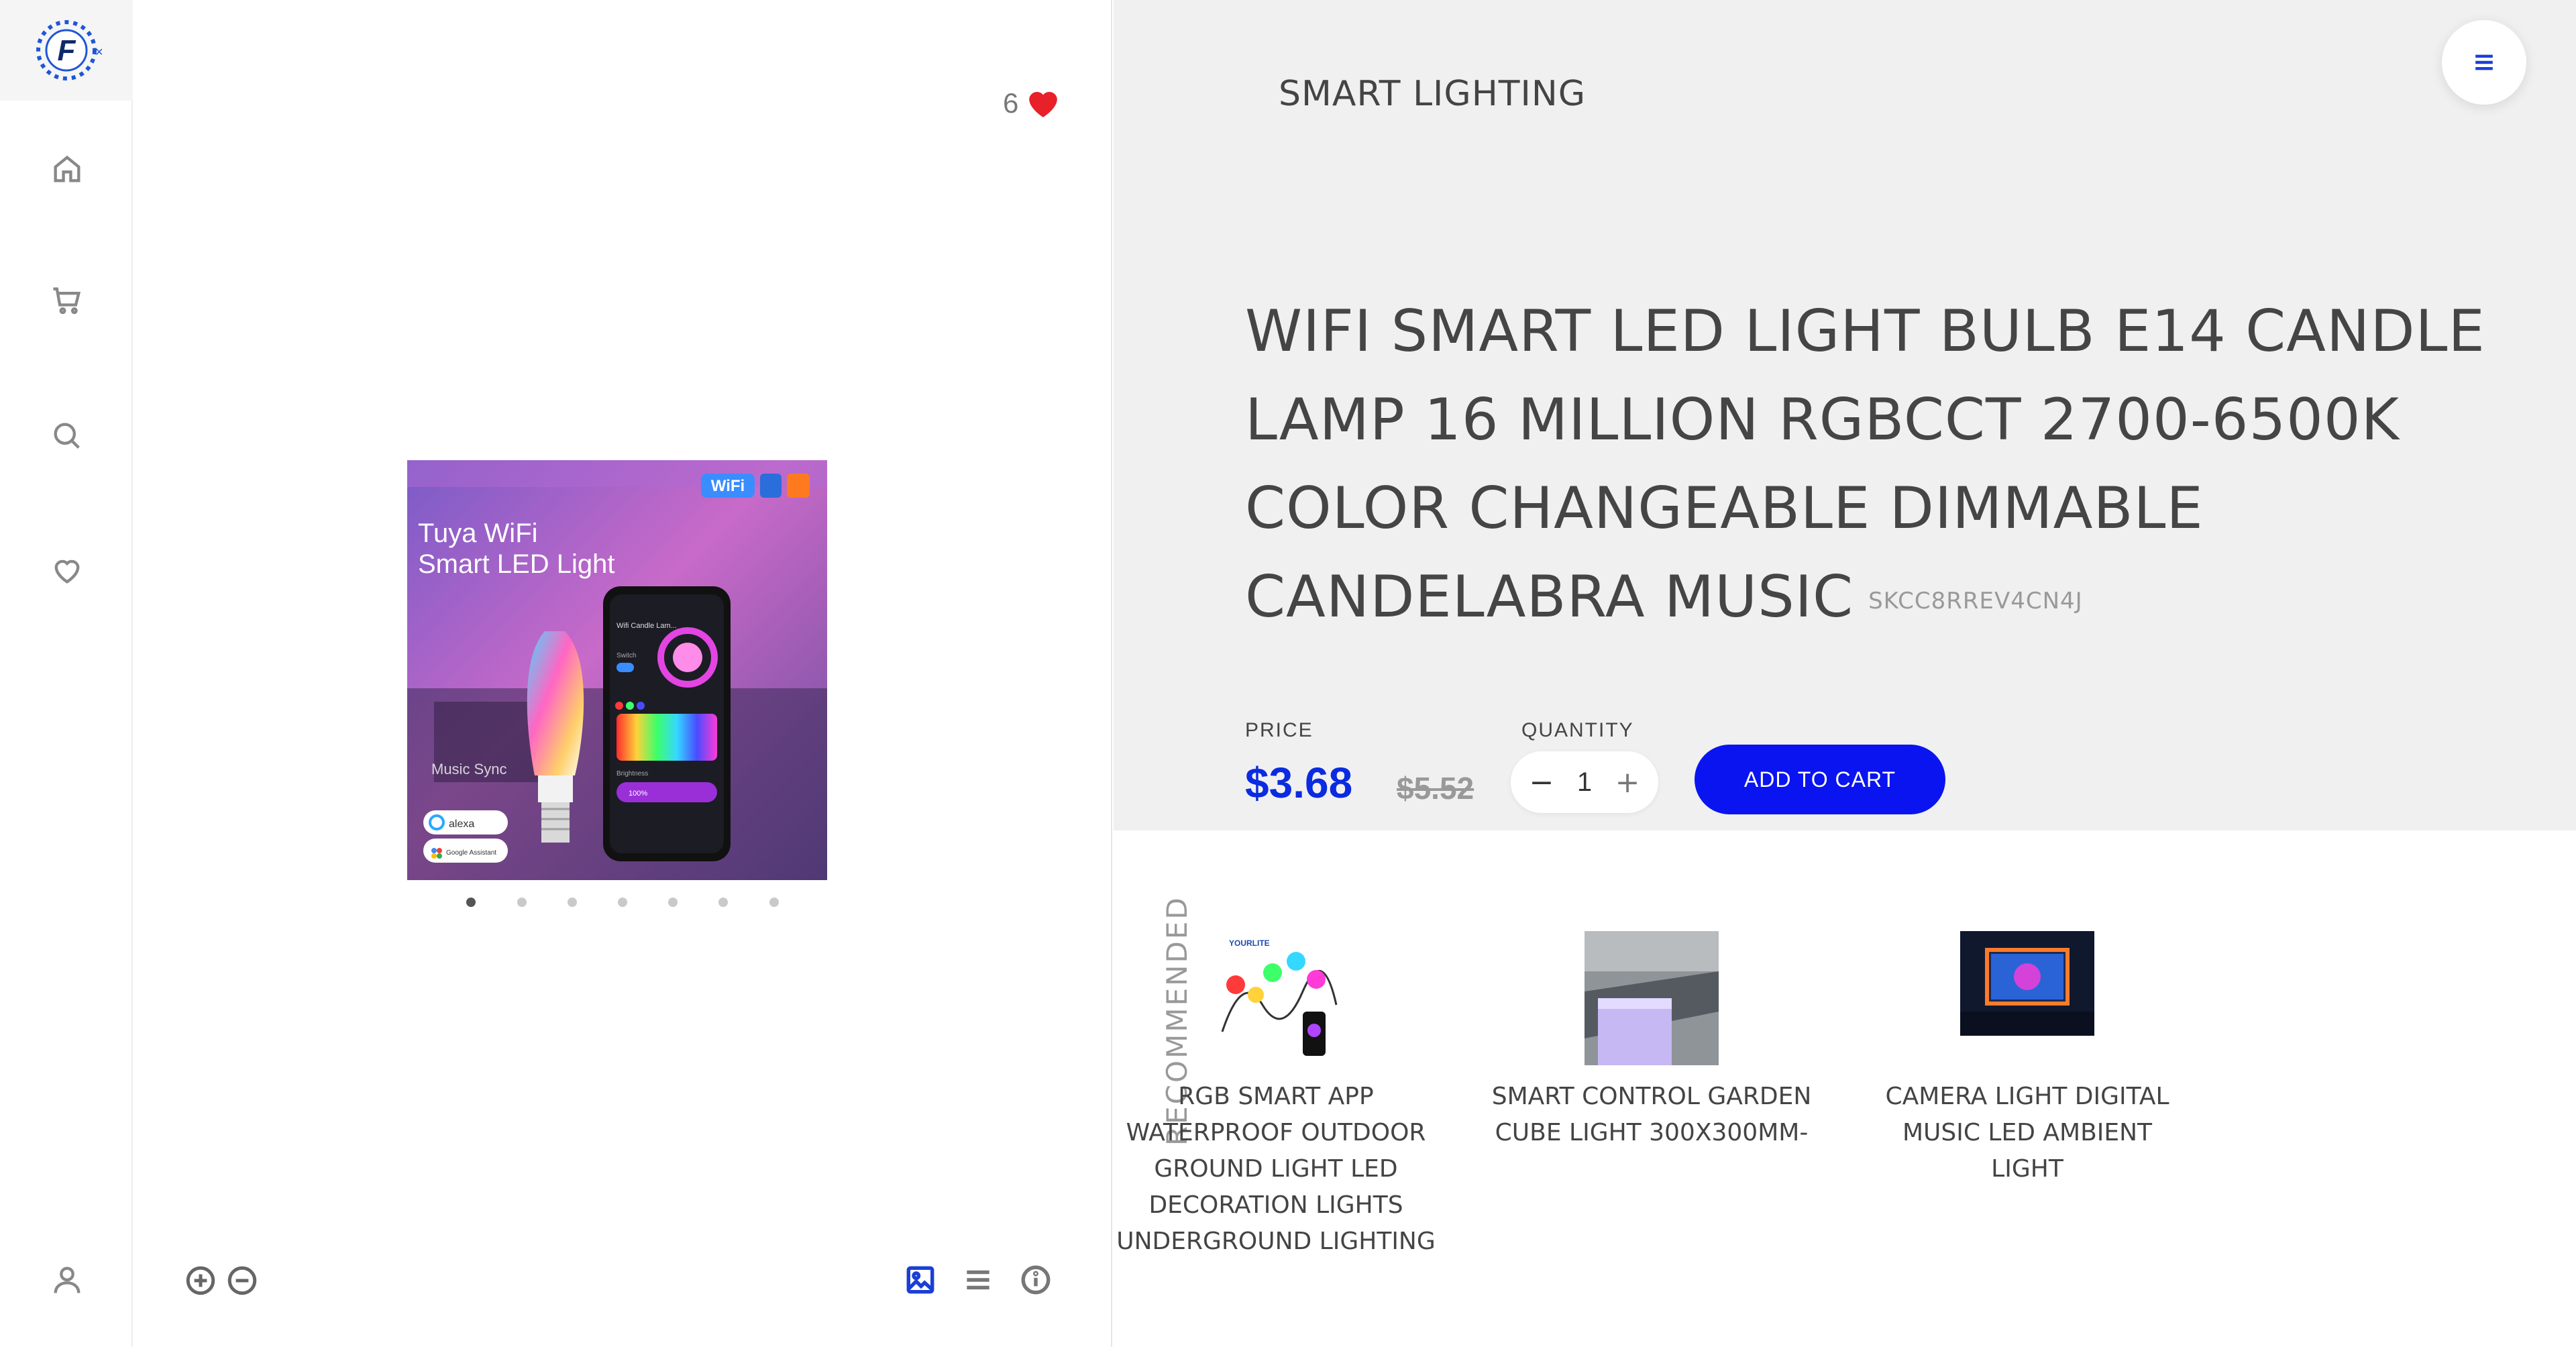  I want to click on logo: F ×, so click(66, 50).